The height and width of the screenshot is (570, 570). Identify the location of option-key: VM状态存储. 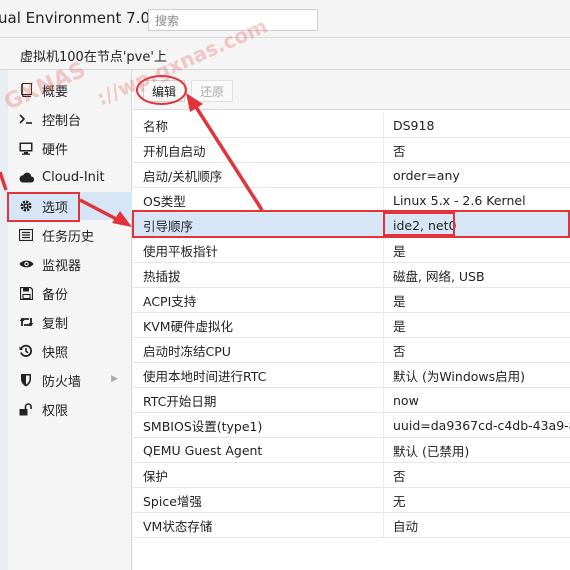
(178, 526).